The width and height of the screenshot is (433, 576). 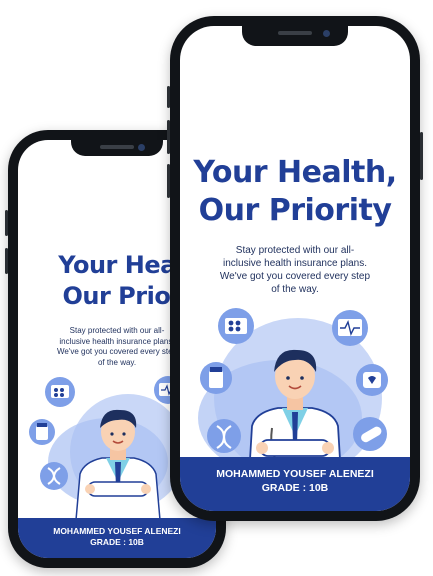 What do you see at coordinates (295, 172) in the screenshot?
I see `title-line-1: Your Health,` at bounding box center [295, 172].